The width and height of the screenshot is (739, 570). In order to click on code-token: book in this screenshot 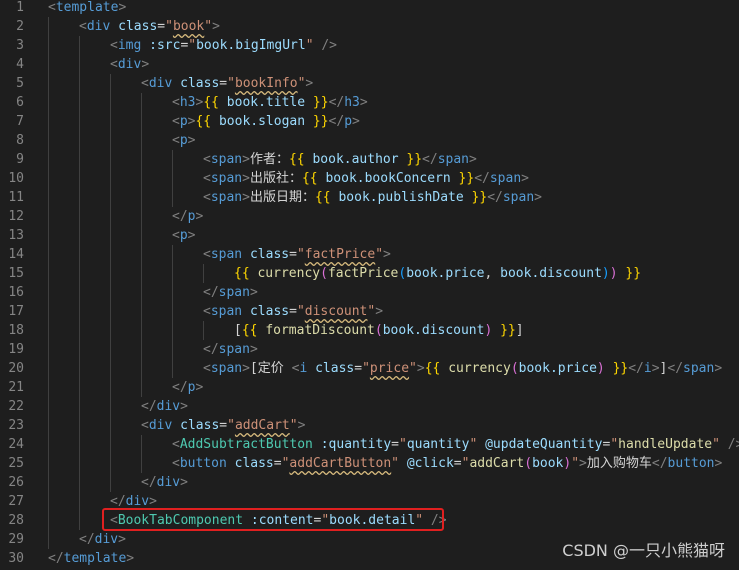, I will do `click(188, 26)`.